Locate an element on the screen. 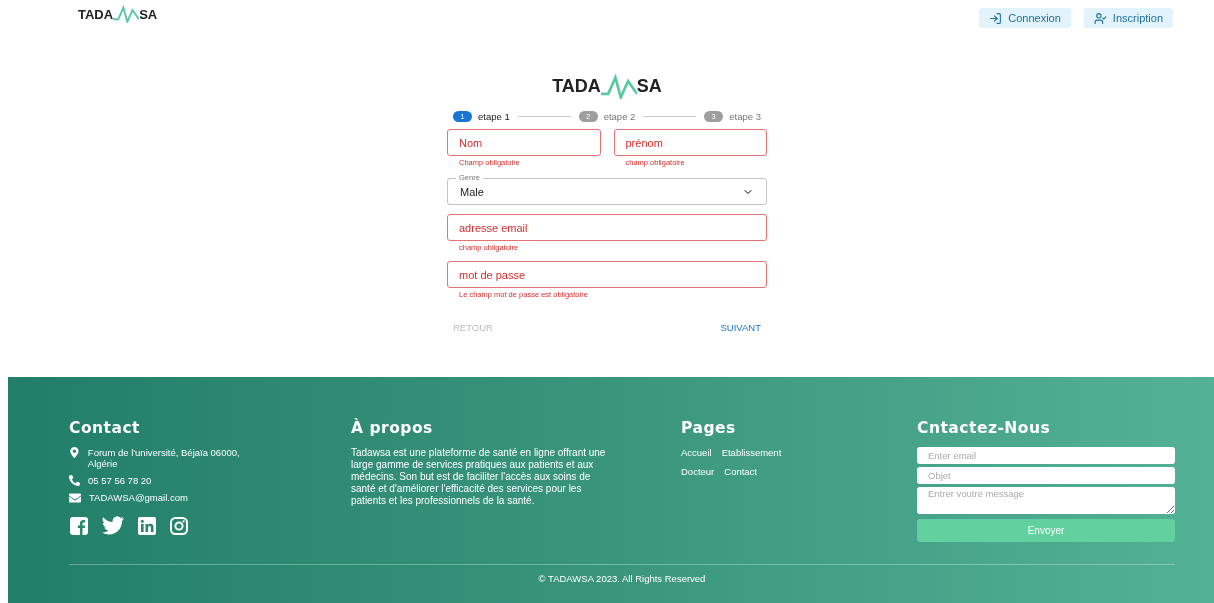 Image resolution: width=1214 pixels, height=603 pixels. location-pin-icon is located at coordinates (74, 452).